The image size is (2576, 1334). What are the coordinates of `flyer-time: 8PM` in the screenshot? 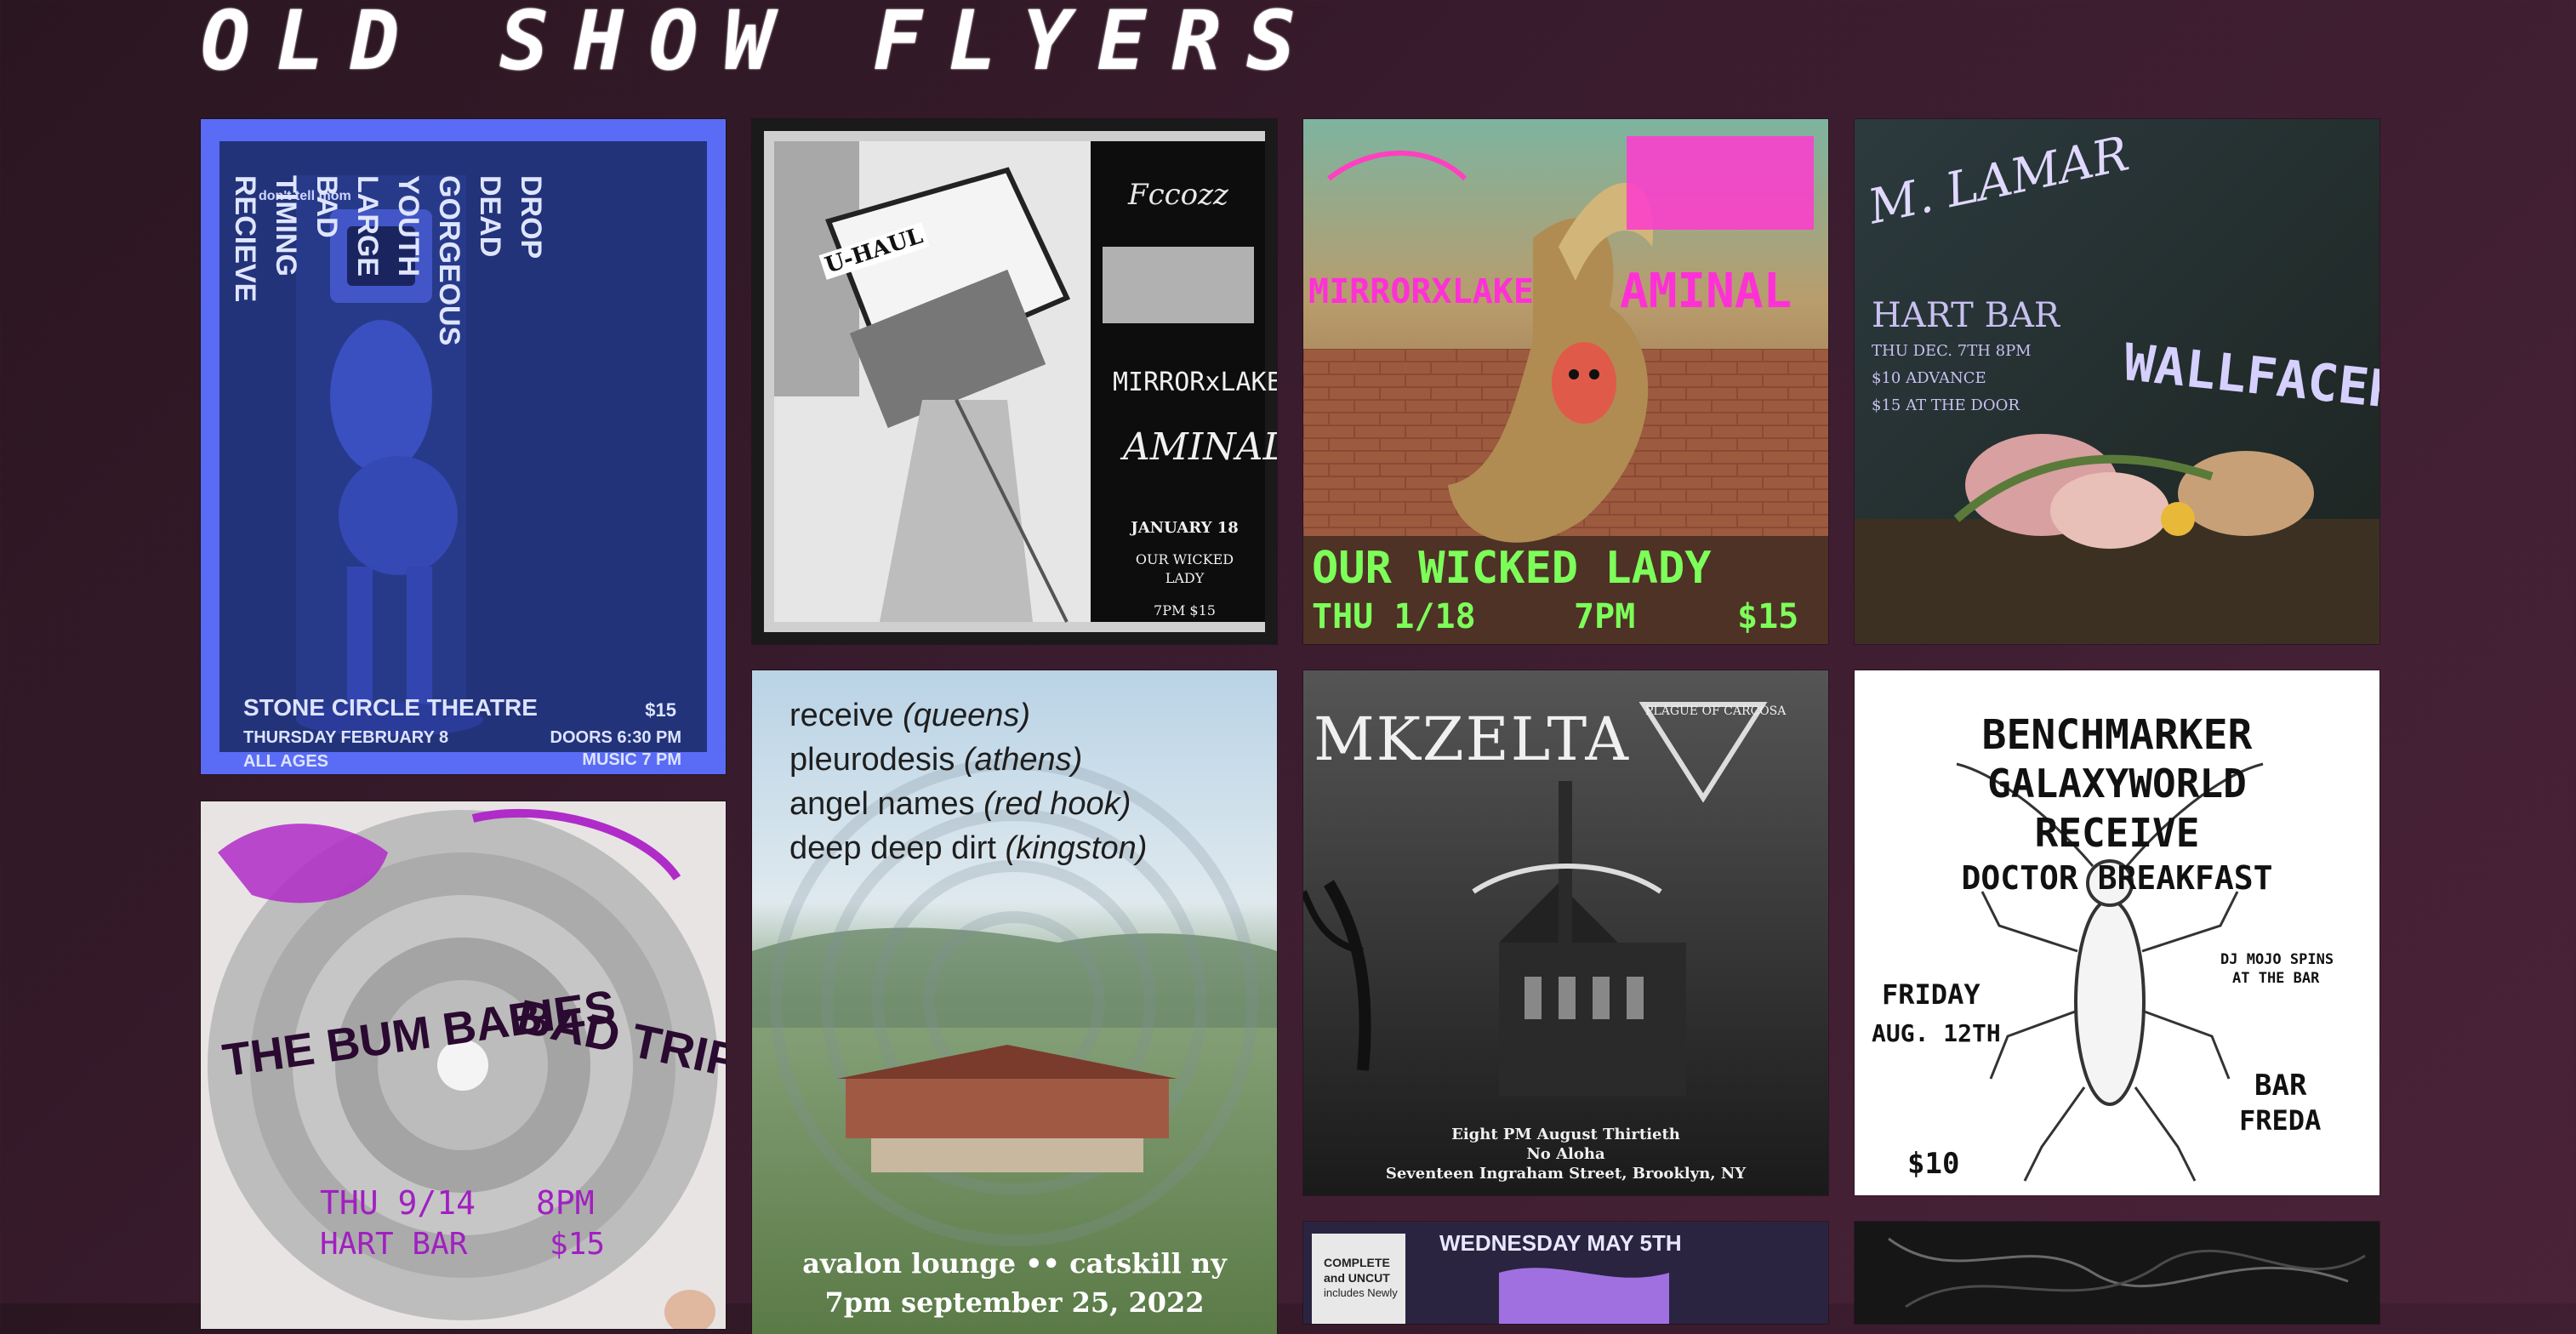 It's located at (566, 1203).